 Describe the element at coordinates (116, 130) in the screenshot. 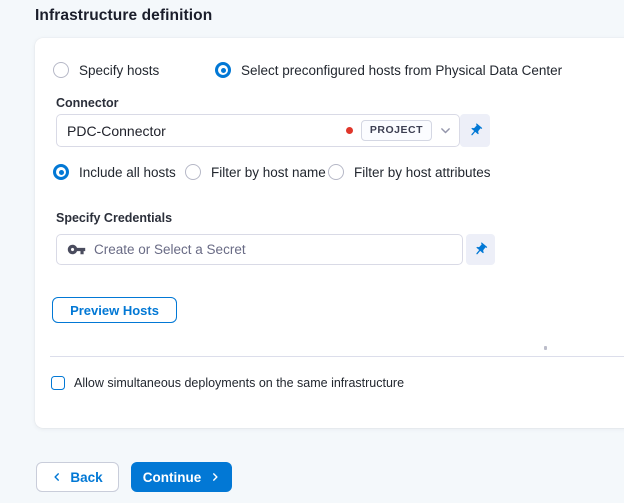

I see `connector-value: PDC-Connector` at that location.